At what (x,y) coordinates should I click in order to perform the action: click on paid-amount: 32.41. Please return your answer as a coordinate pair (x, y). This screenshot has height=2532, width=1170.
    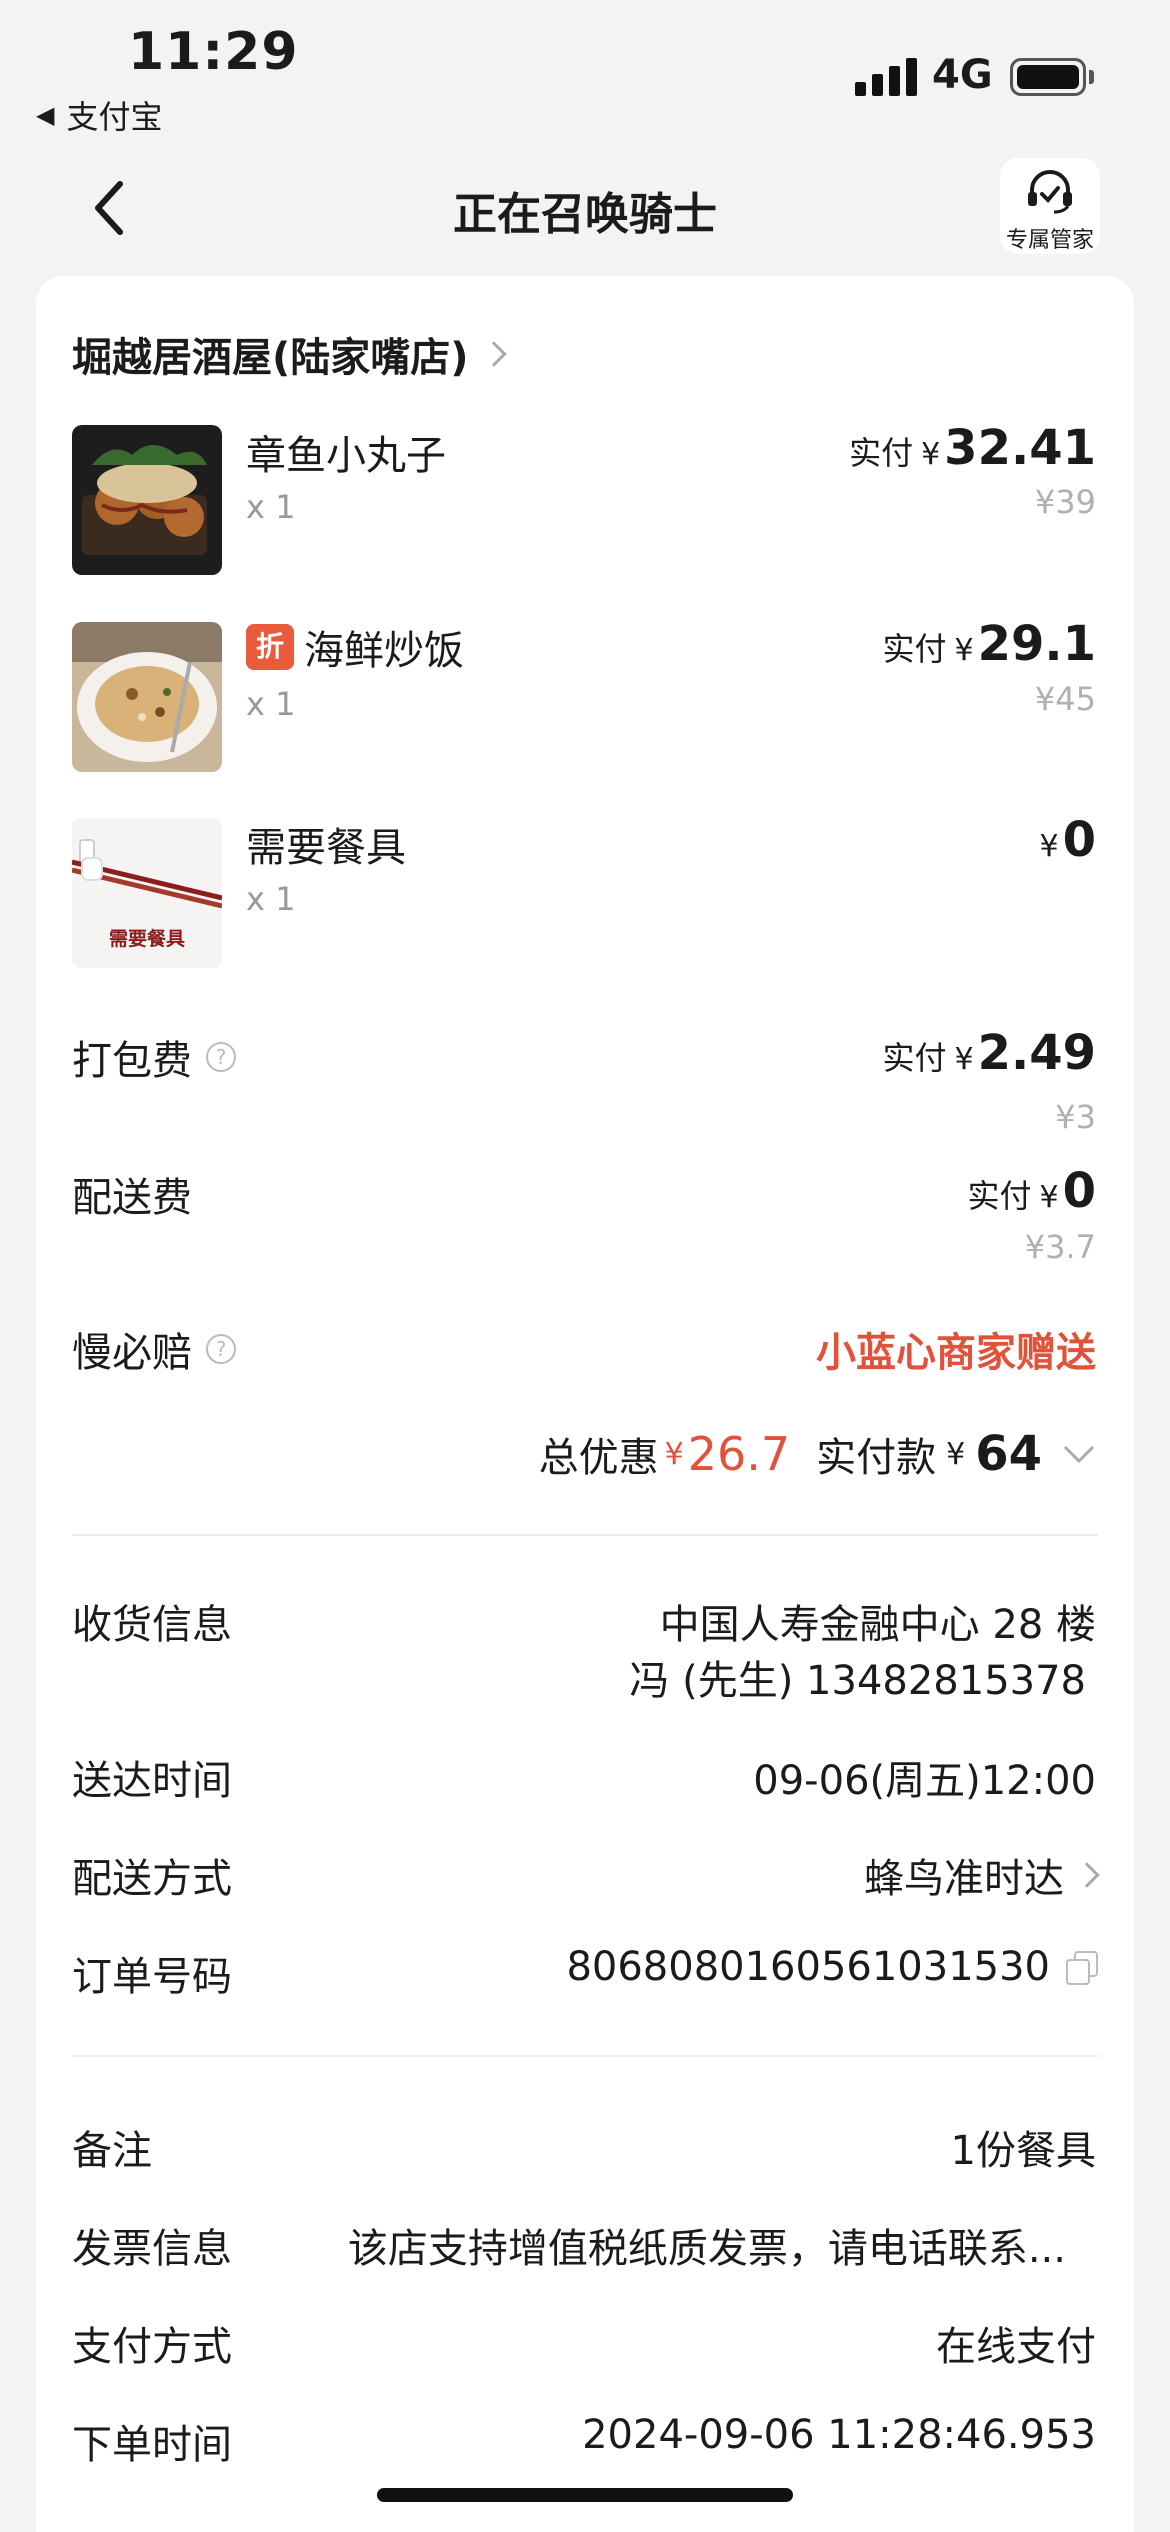
    Looking at the image, I should click on (1020, 448).